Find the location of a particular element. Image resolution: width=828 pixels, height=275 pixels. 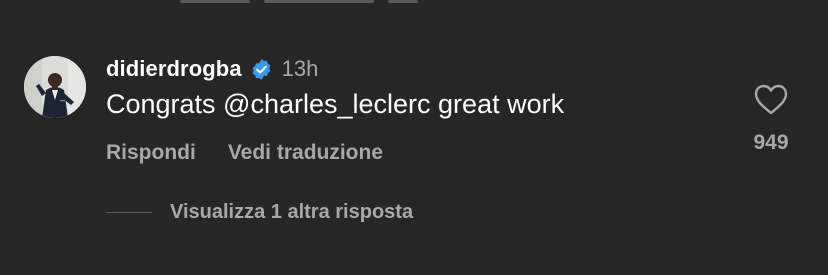

avatar is located at coordinates (55, 87).